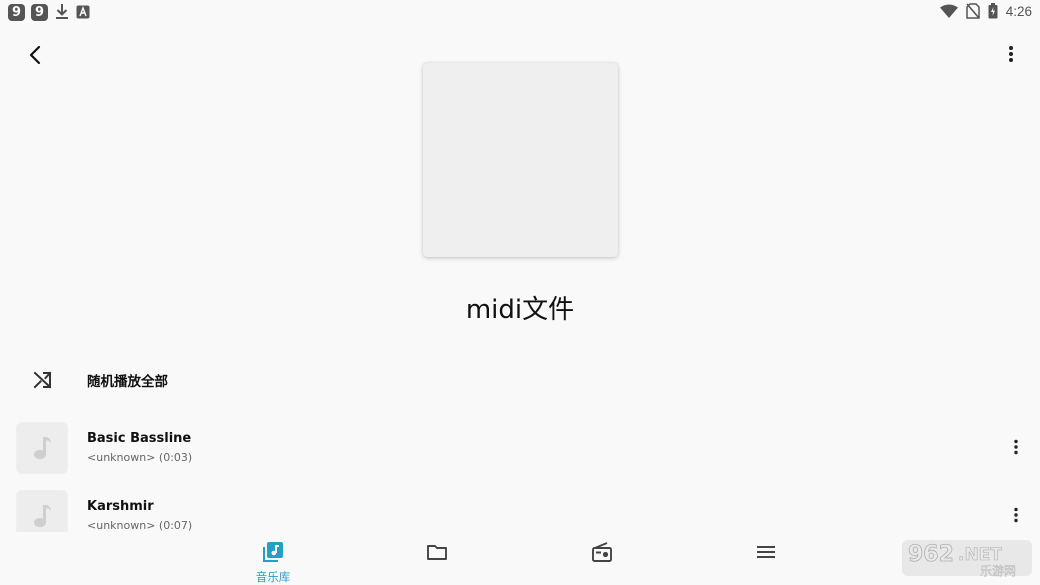 Image resolution: width=1040 pixels, height=585 pixels. What do you see at coordinates (49, 12) in the screenshot?
I see `status-bar-left: 9 9` at bounding box center [49, 12].